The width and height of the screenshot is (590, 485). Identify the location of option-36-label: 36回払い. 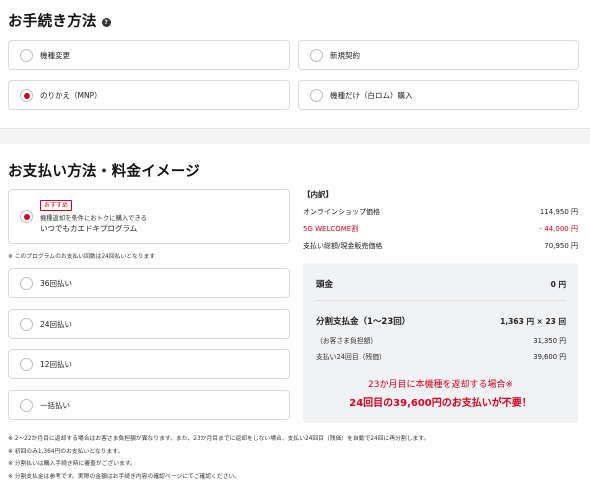
(56, 283).